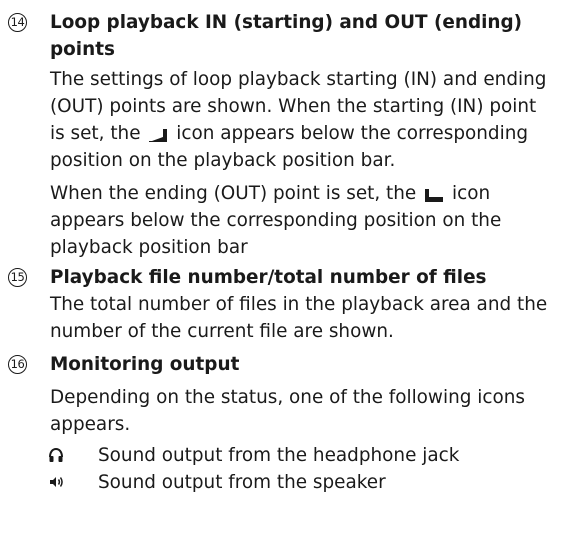  What do you see at coordinates (279, 455) in the screenshot?
I see `list-item-text: Sound output from the headphone jack` at bounding box center [279, 455].